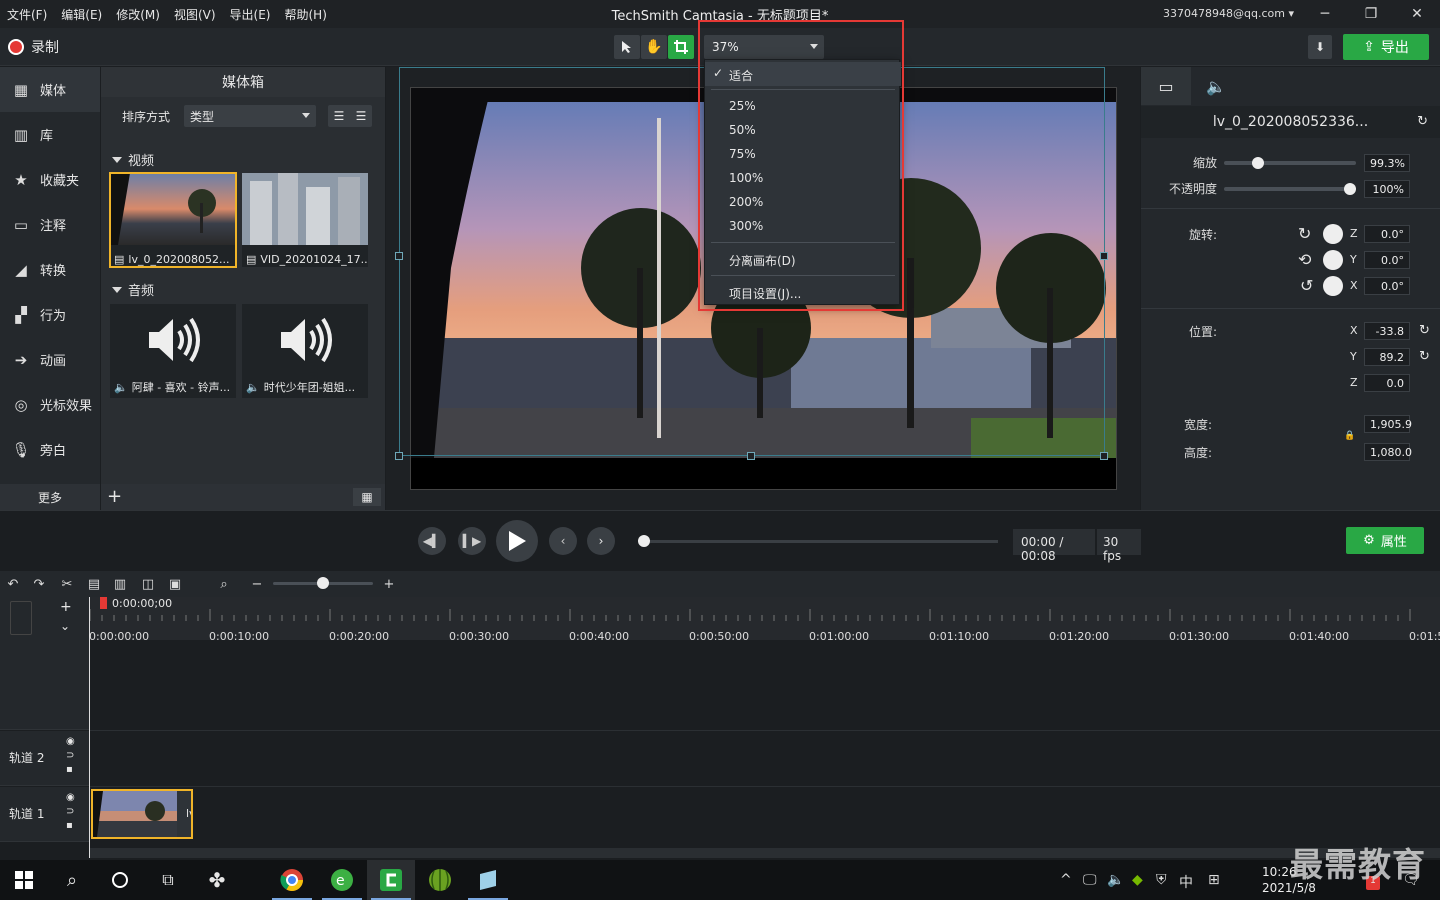 This screenshot has height=900, width=1440. I want to click on record-button: 录制, so click(33, 47).